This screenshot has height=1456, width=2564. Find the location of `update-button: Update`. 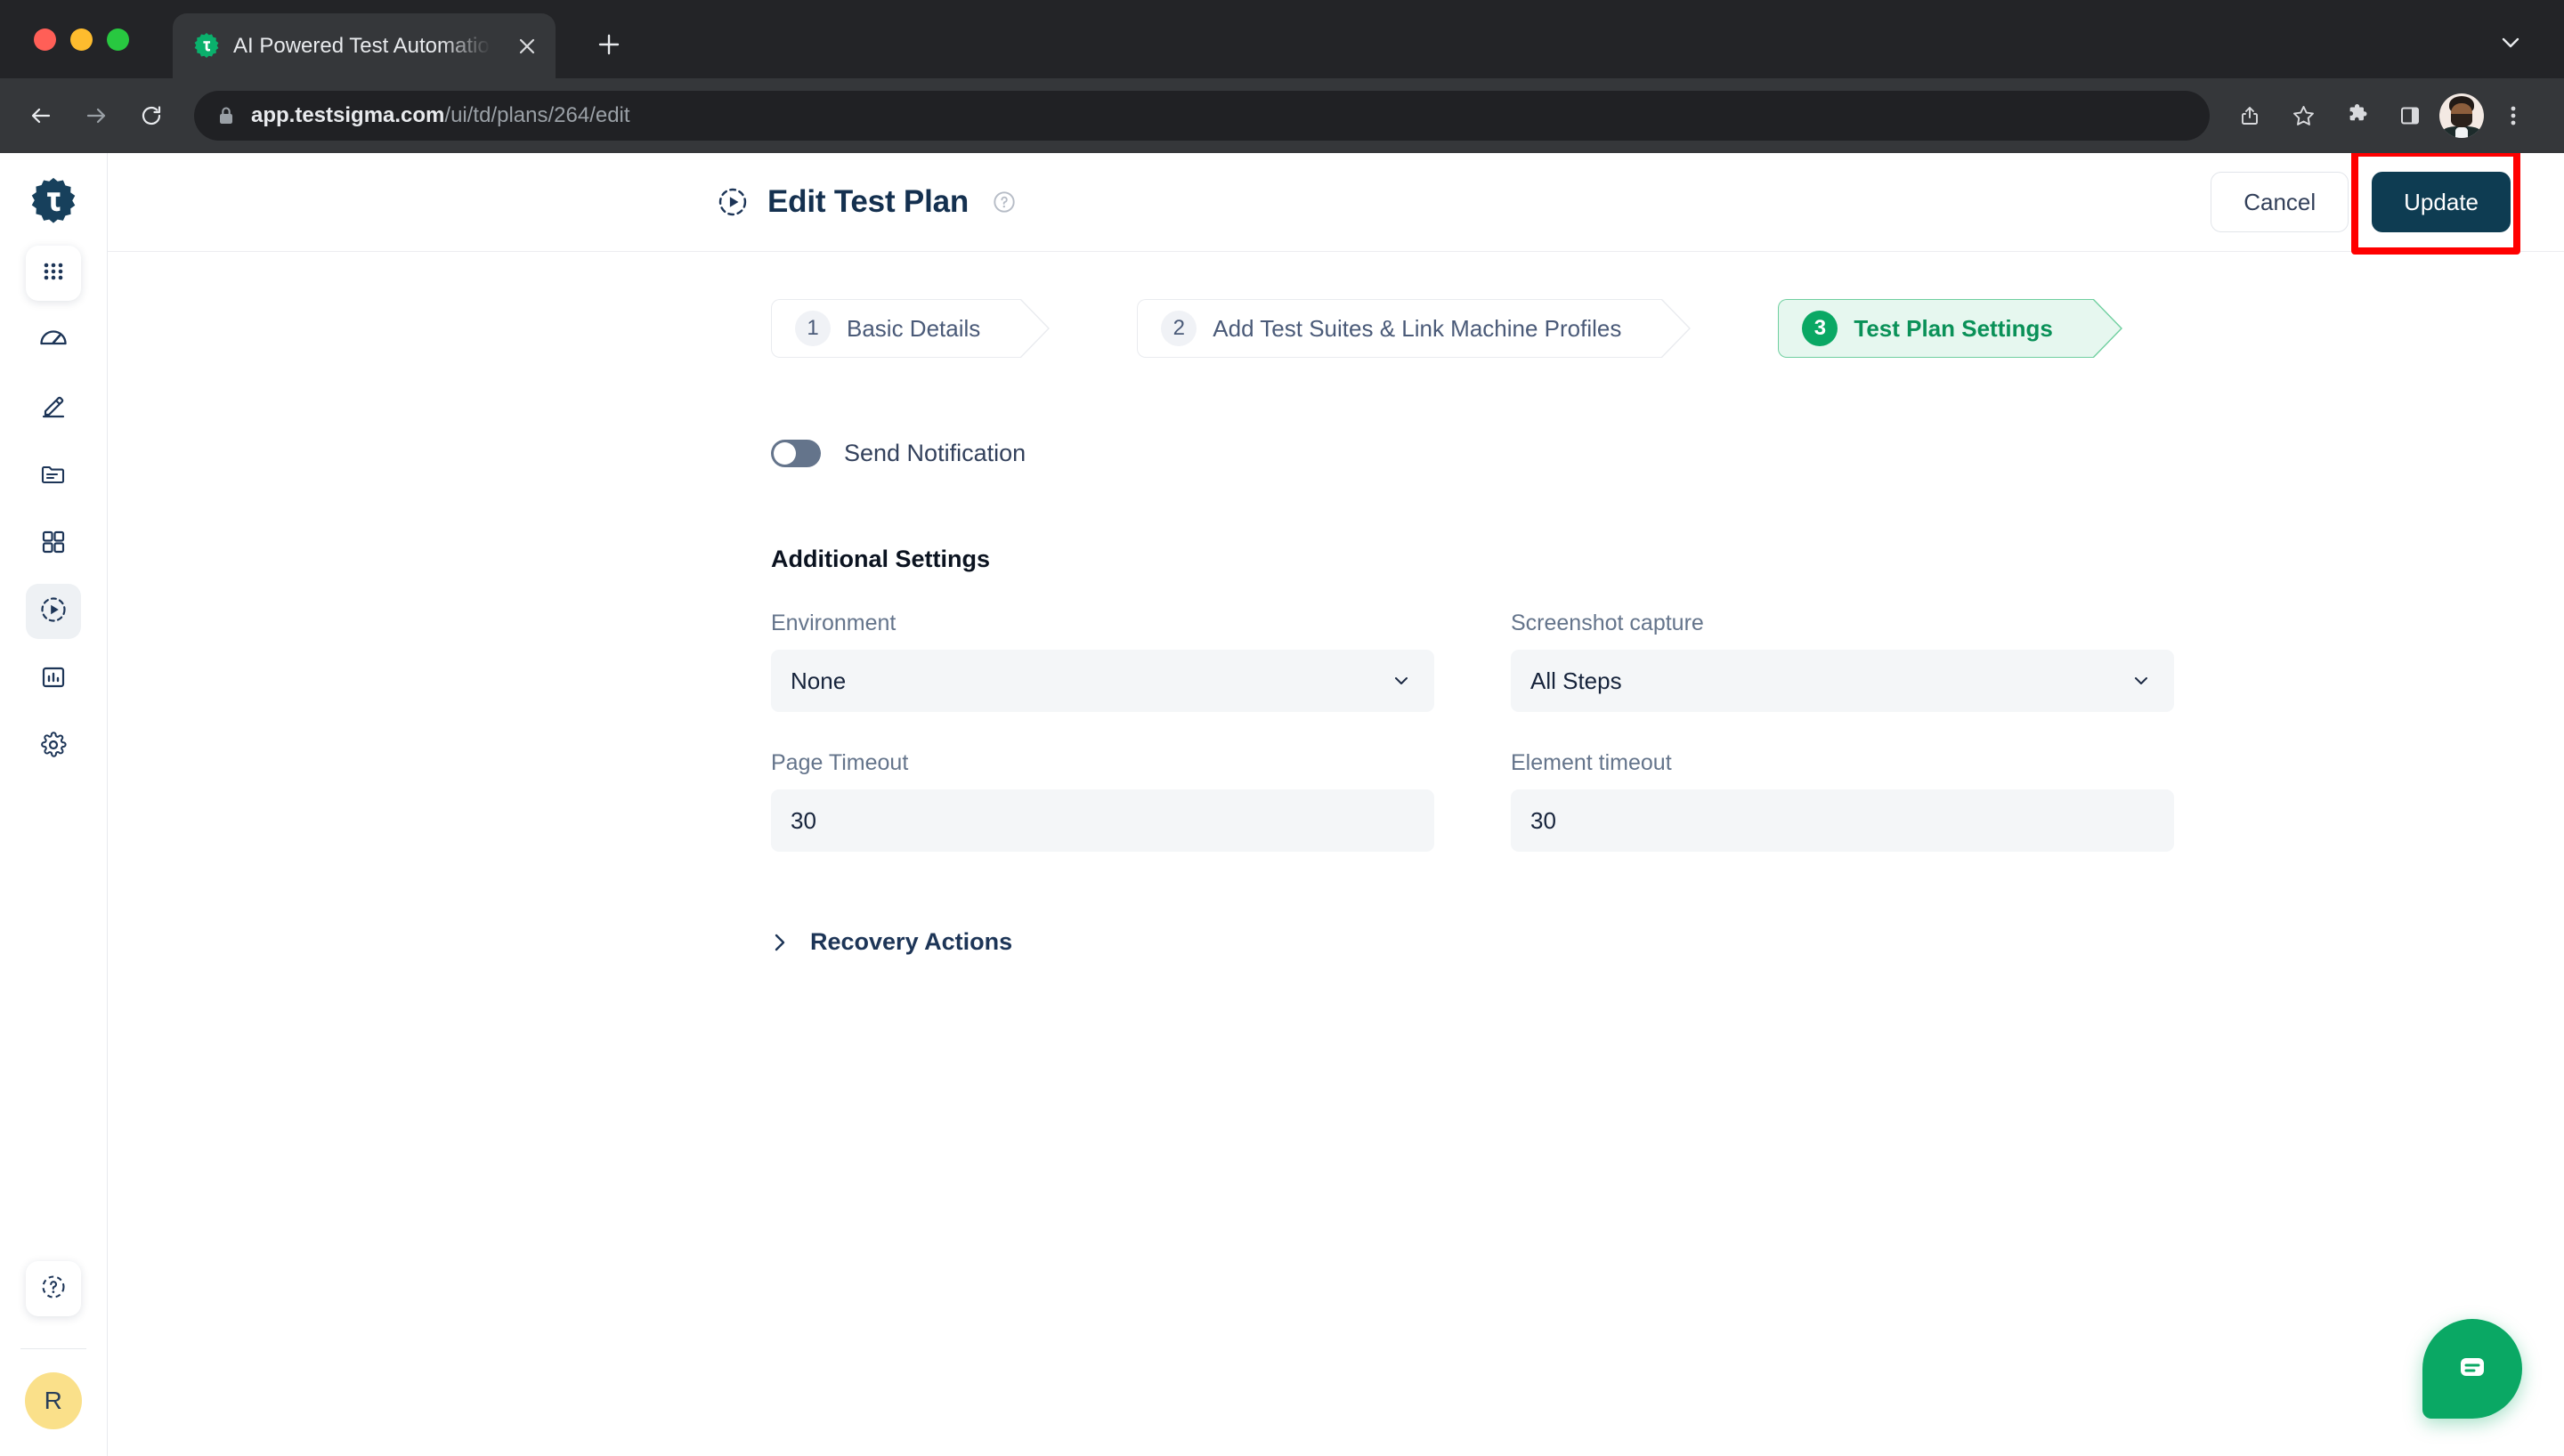

update-button: Update is located at coordinates (2441, 202).